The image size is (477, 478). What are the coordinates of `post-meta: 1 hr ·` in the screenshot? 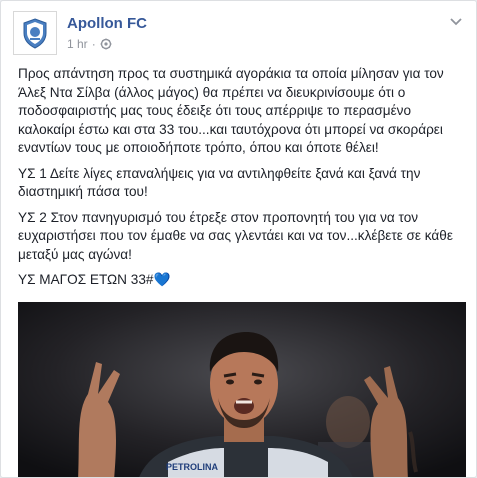 It's located at (89, 44).